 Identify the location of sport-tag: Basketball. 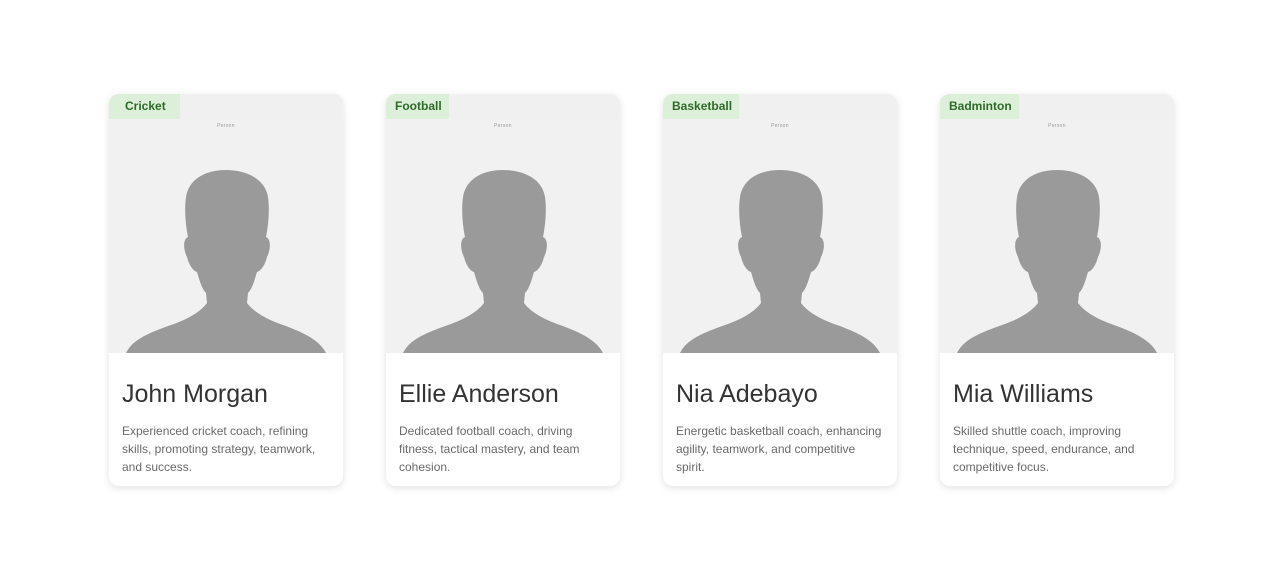
(701, 106).